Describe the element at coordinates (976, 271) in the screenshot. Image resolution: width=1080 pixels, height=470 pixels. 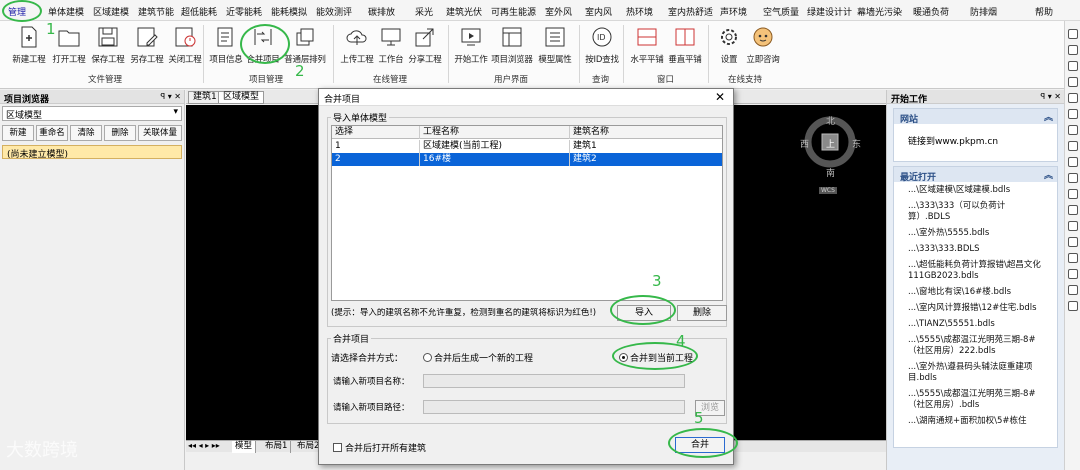
I see `recent-item: ...\超低能耗负荷计算报错\超昌文化111GB2023.bdls` at that location.